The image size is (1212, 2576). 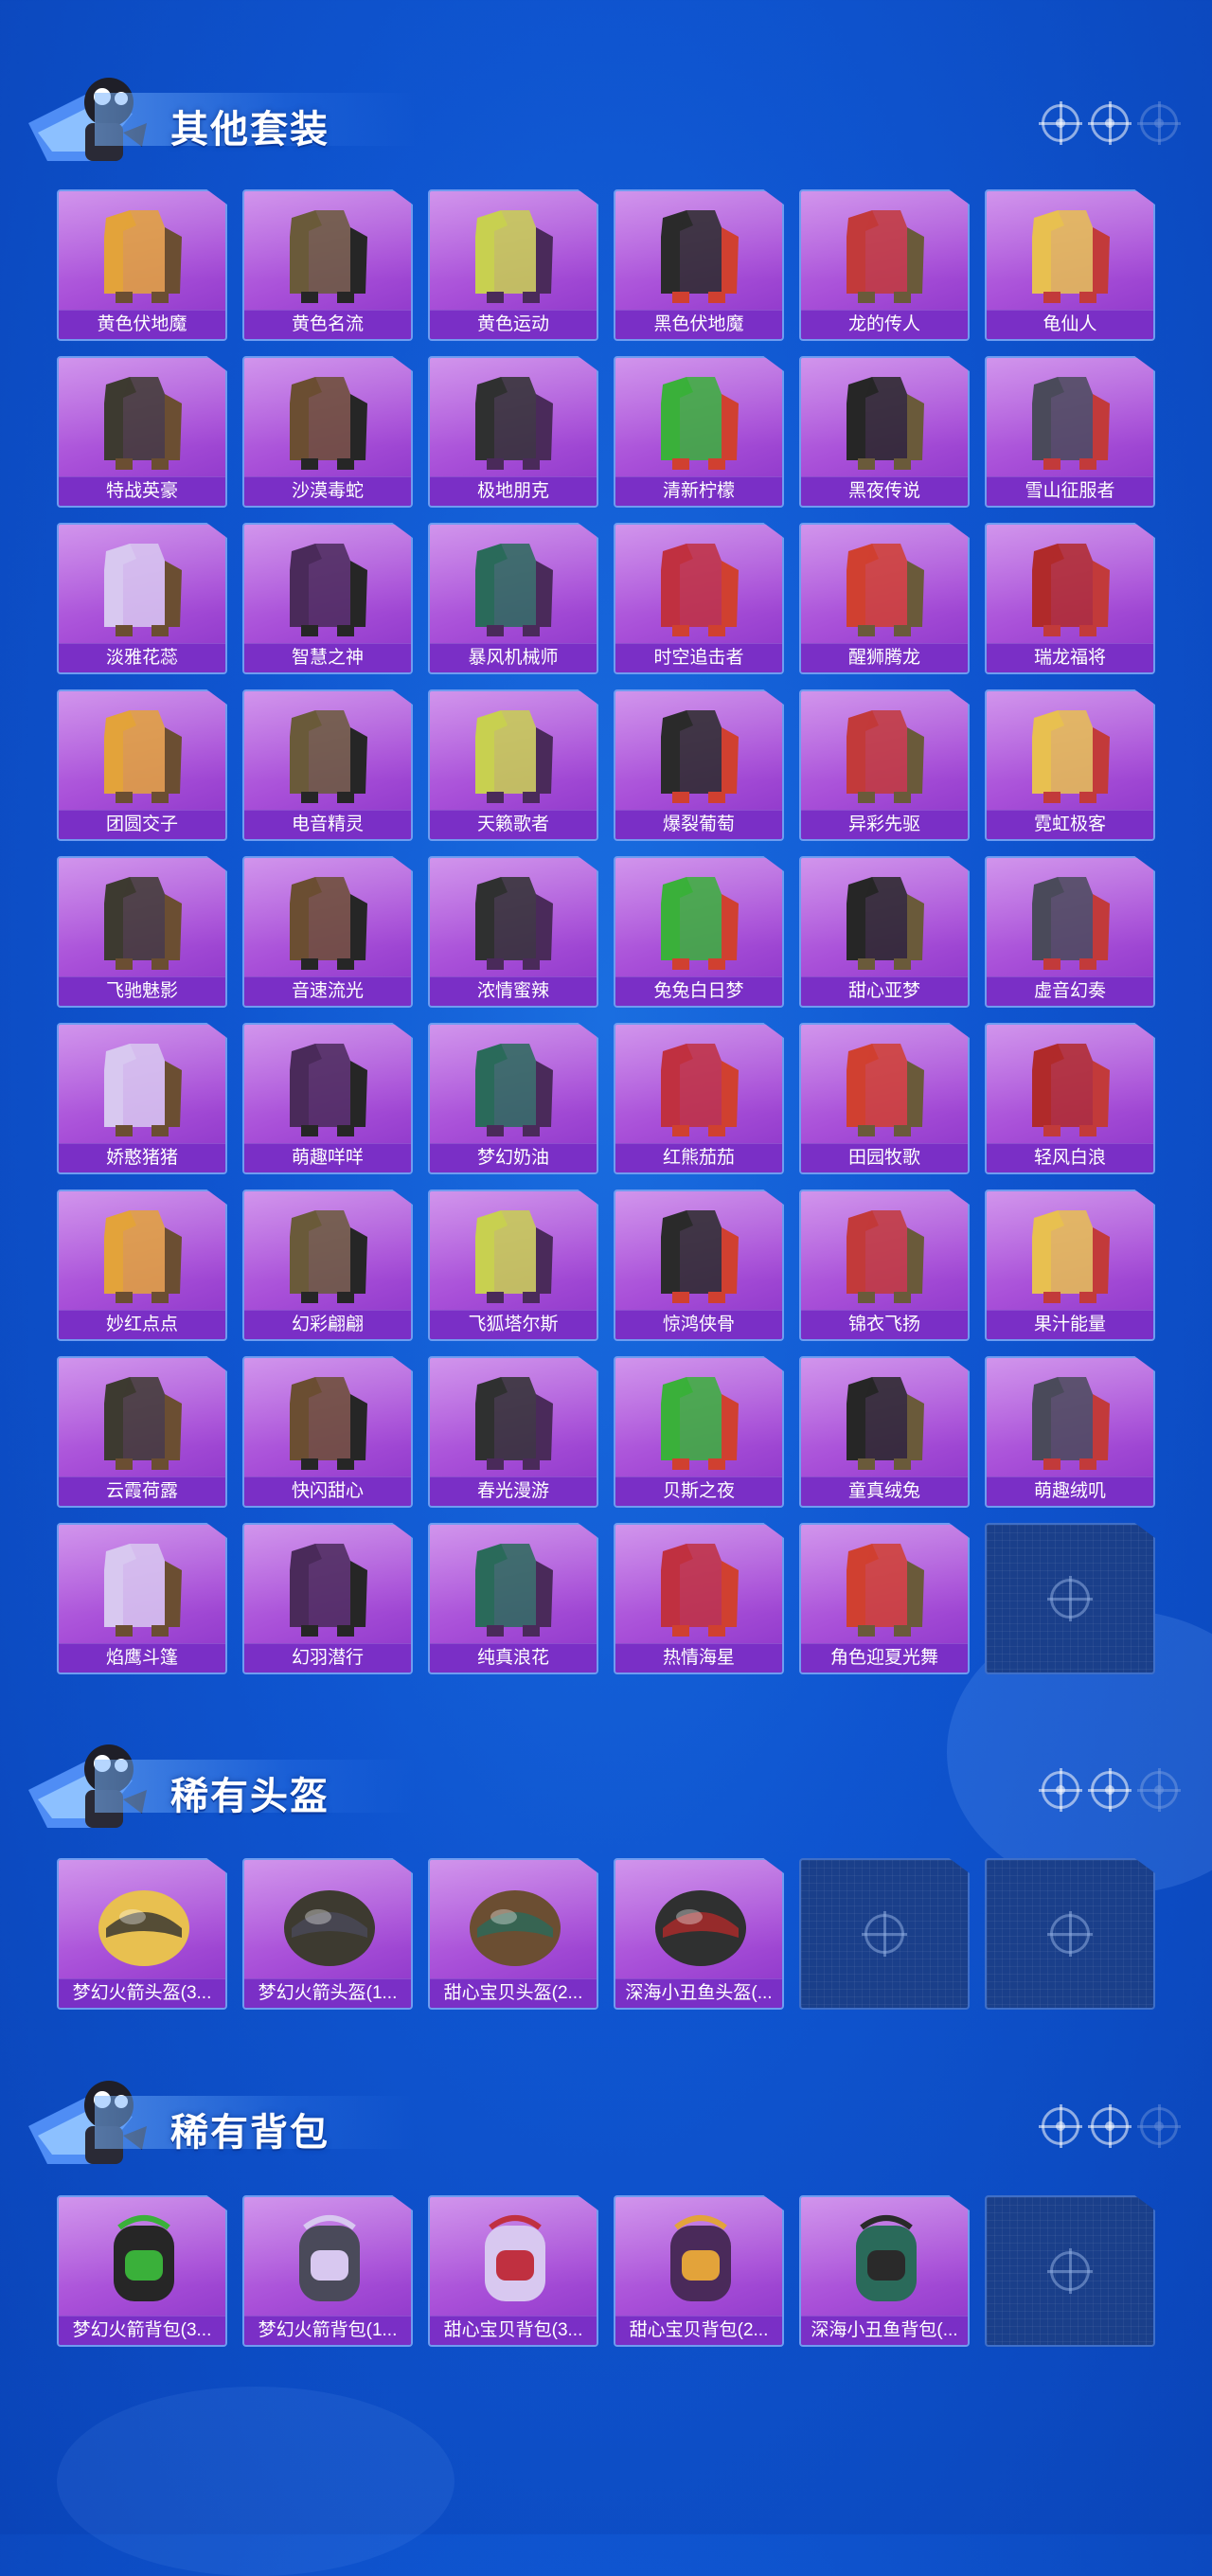 What do you see at coordinates (884, 1491) in the screenshot?
I see `item-name: 童真绒兔` at bounding box center [884, 1491].